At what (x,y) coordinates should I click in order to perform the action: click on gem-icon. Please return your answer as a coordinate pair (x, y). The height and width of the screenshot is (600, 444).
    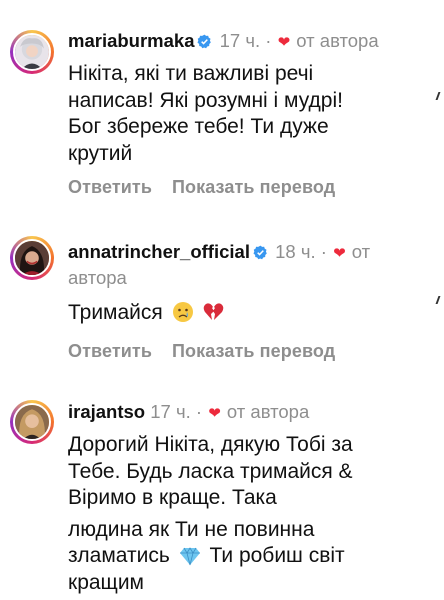
    Looking at the image, I should click on (189, 556).